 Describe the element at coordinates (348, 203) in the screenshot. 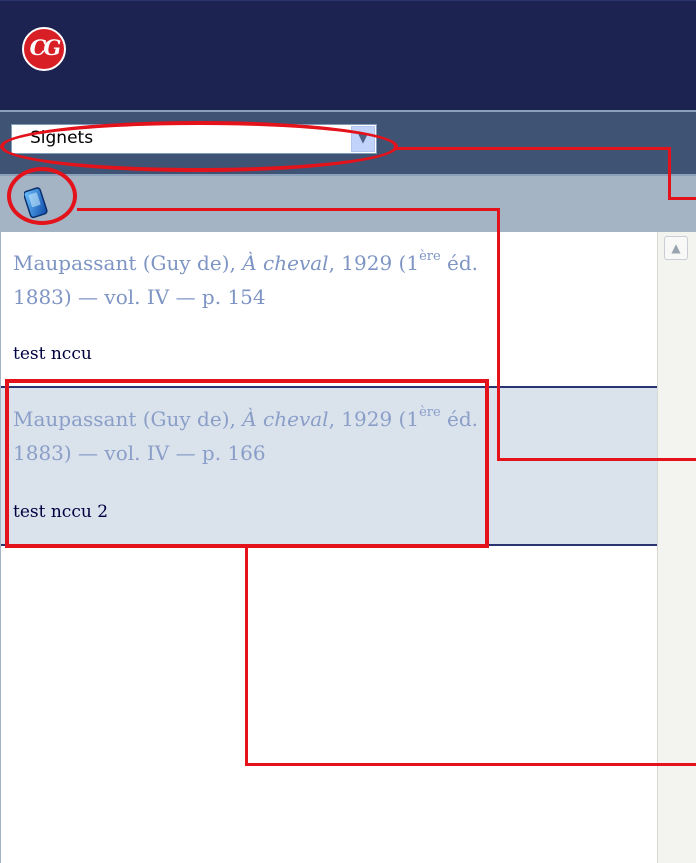

I see `icon-bar` at that location.